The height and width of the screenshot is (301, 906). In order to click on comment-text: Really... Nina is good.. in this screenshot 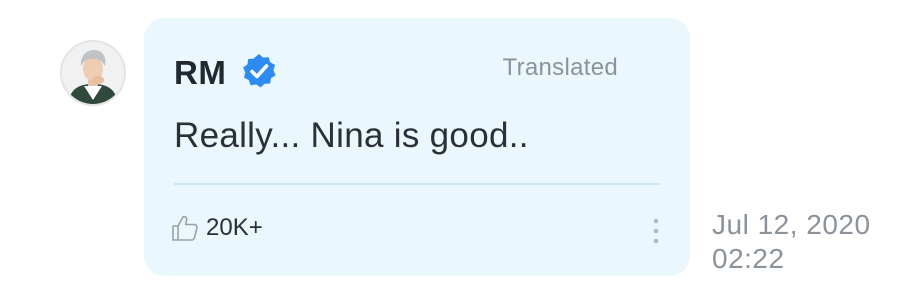, I will do `click(351, 135)`.